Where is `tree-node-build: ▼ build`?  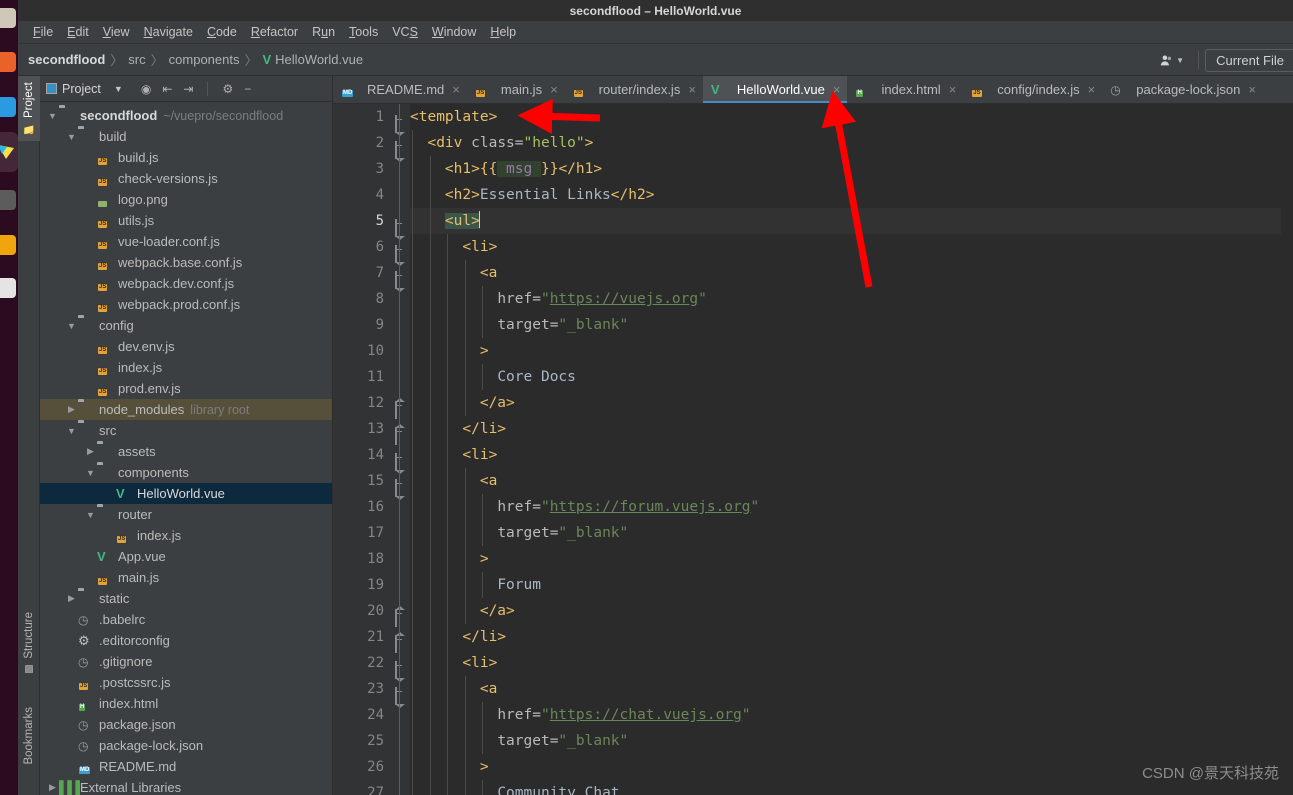 tree-node-build: ▼ build is located at coordinates (186, 136).